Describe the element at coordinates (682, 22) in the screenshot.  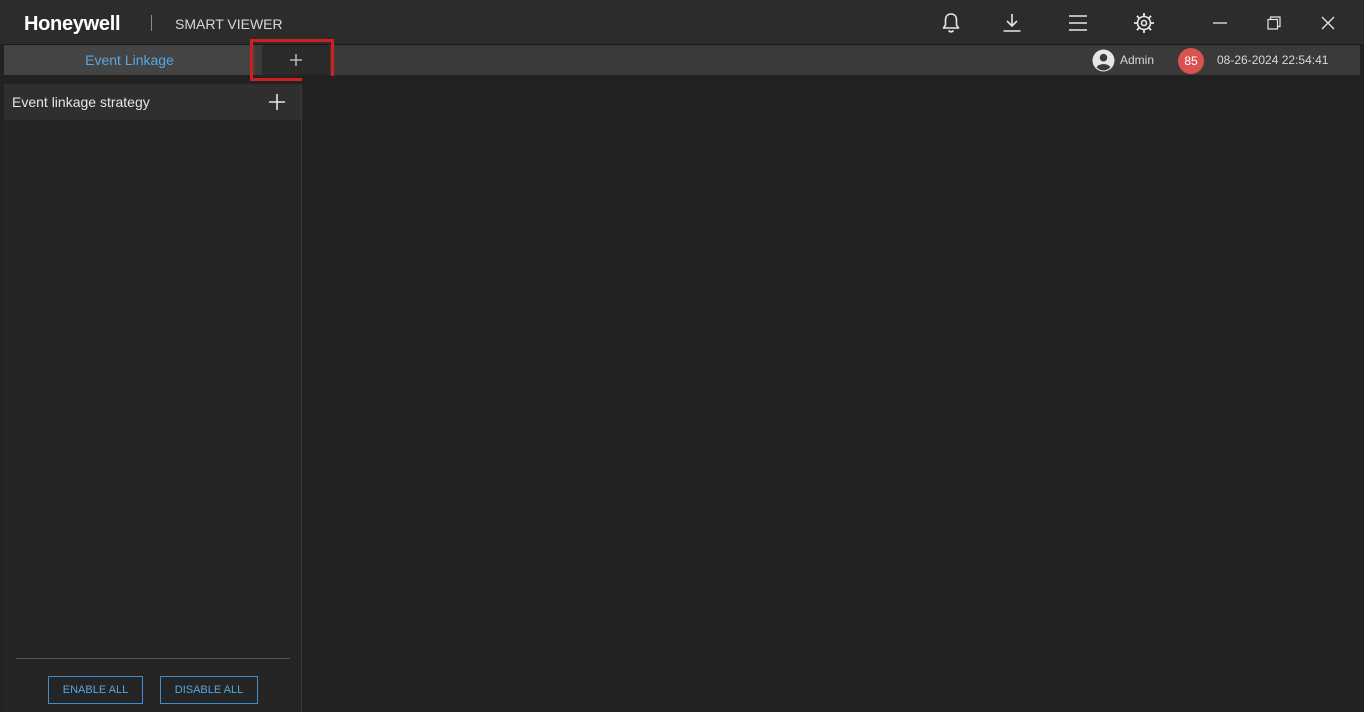
I see `title-bar: Honeywell SMART VIEWER` at that location.